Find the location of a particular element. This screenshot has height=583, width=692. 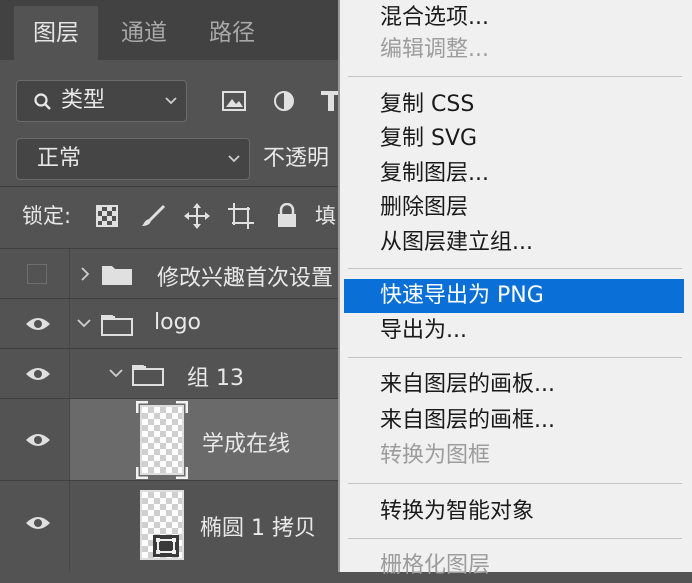

divider is located at coordinates (172, 186).